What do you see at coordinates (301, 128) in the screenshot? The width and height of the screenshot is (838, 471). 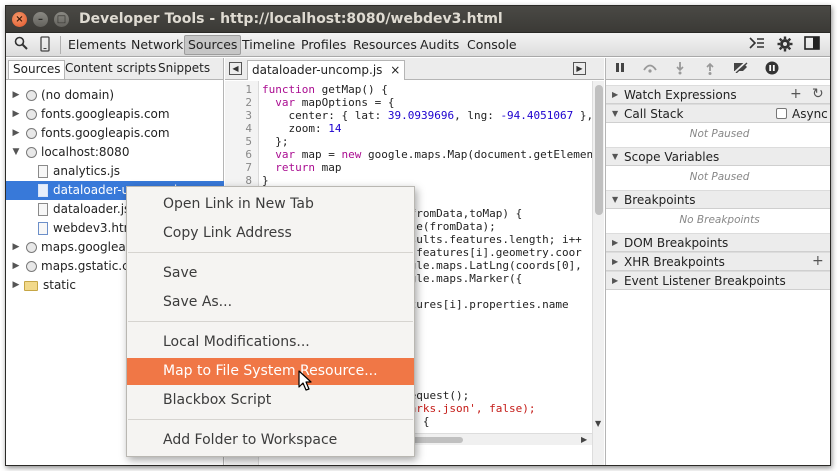 I see `code-line: zoom: 14` at bounding box center [301, 128].